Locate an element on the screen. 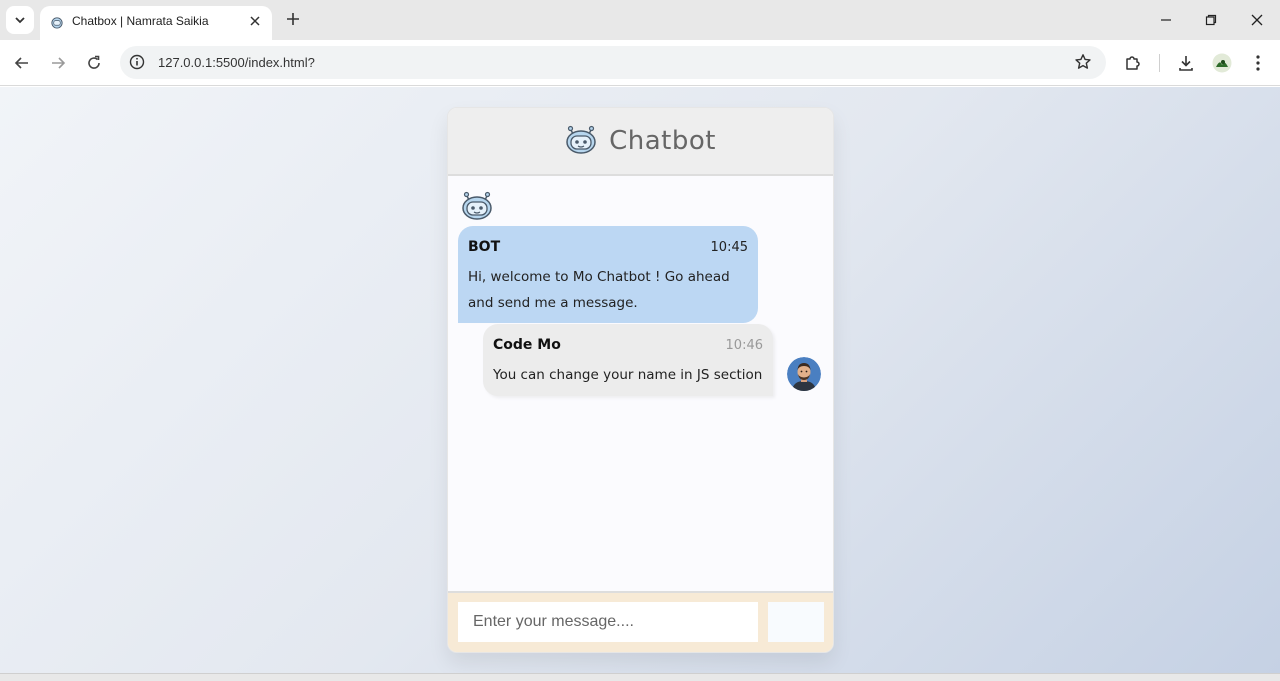 The height and width of the screenshot is (681, 1280). bot-avatar is located at coordinates (477, 207).